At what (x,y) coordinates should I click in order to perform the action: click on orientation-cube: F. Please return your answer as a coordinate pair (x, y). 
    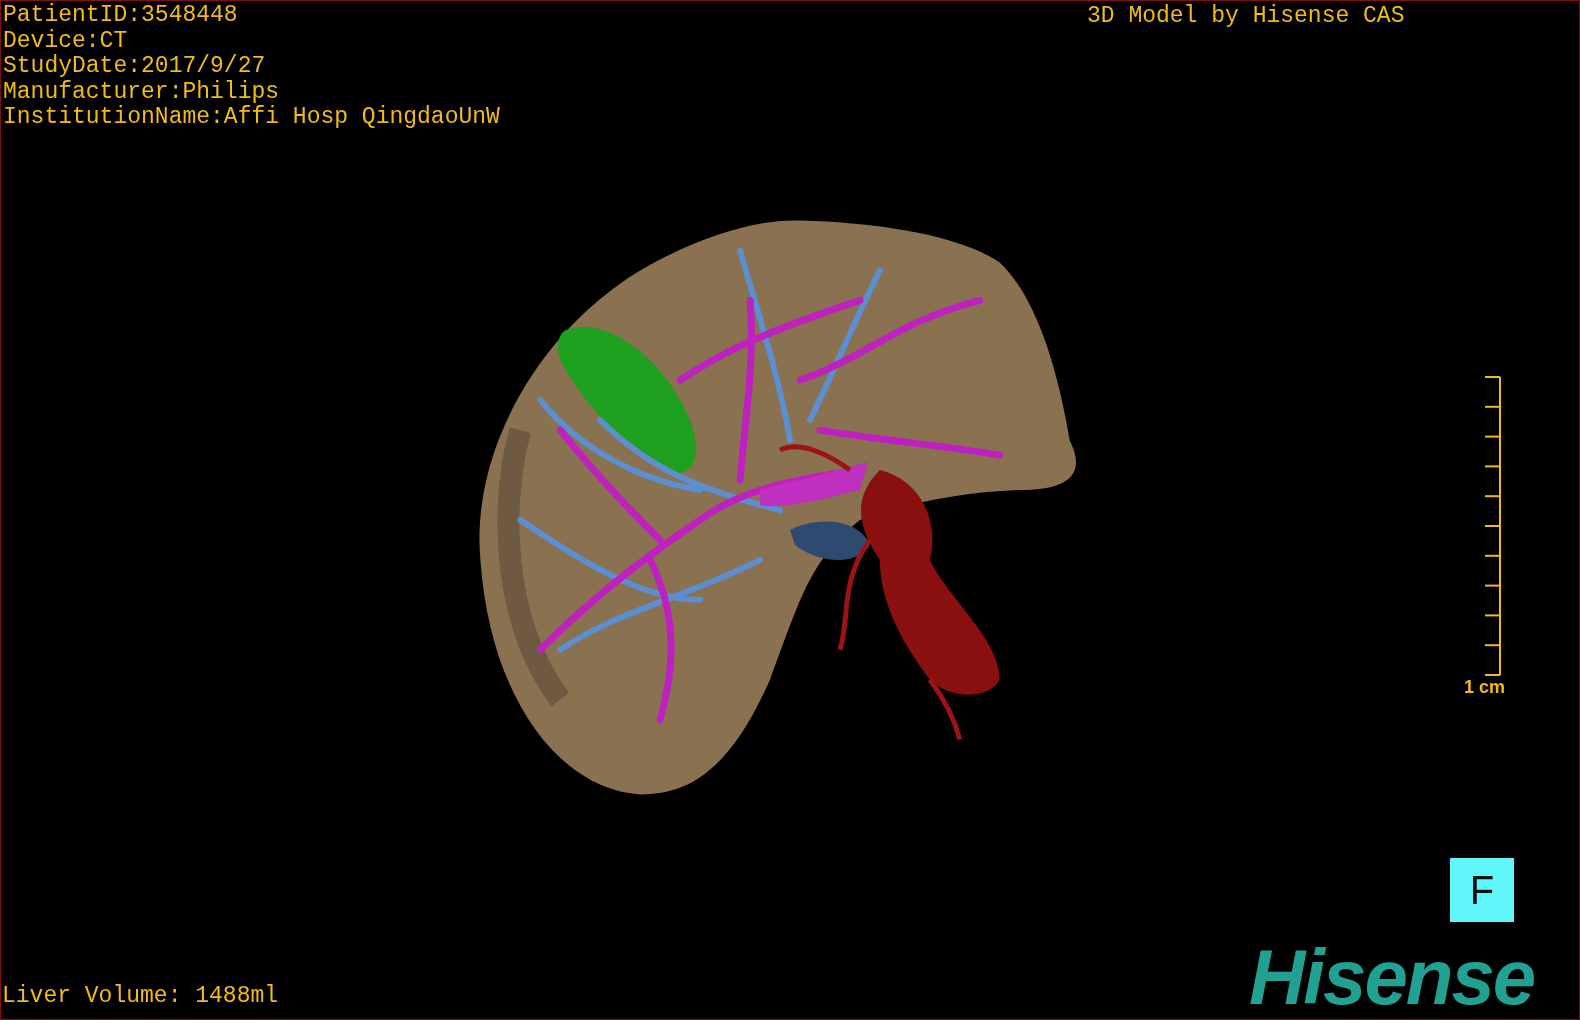
    Looking at the image, I should click on (1482, 890).